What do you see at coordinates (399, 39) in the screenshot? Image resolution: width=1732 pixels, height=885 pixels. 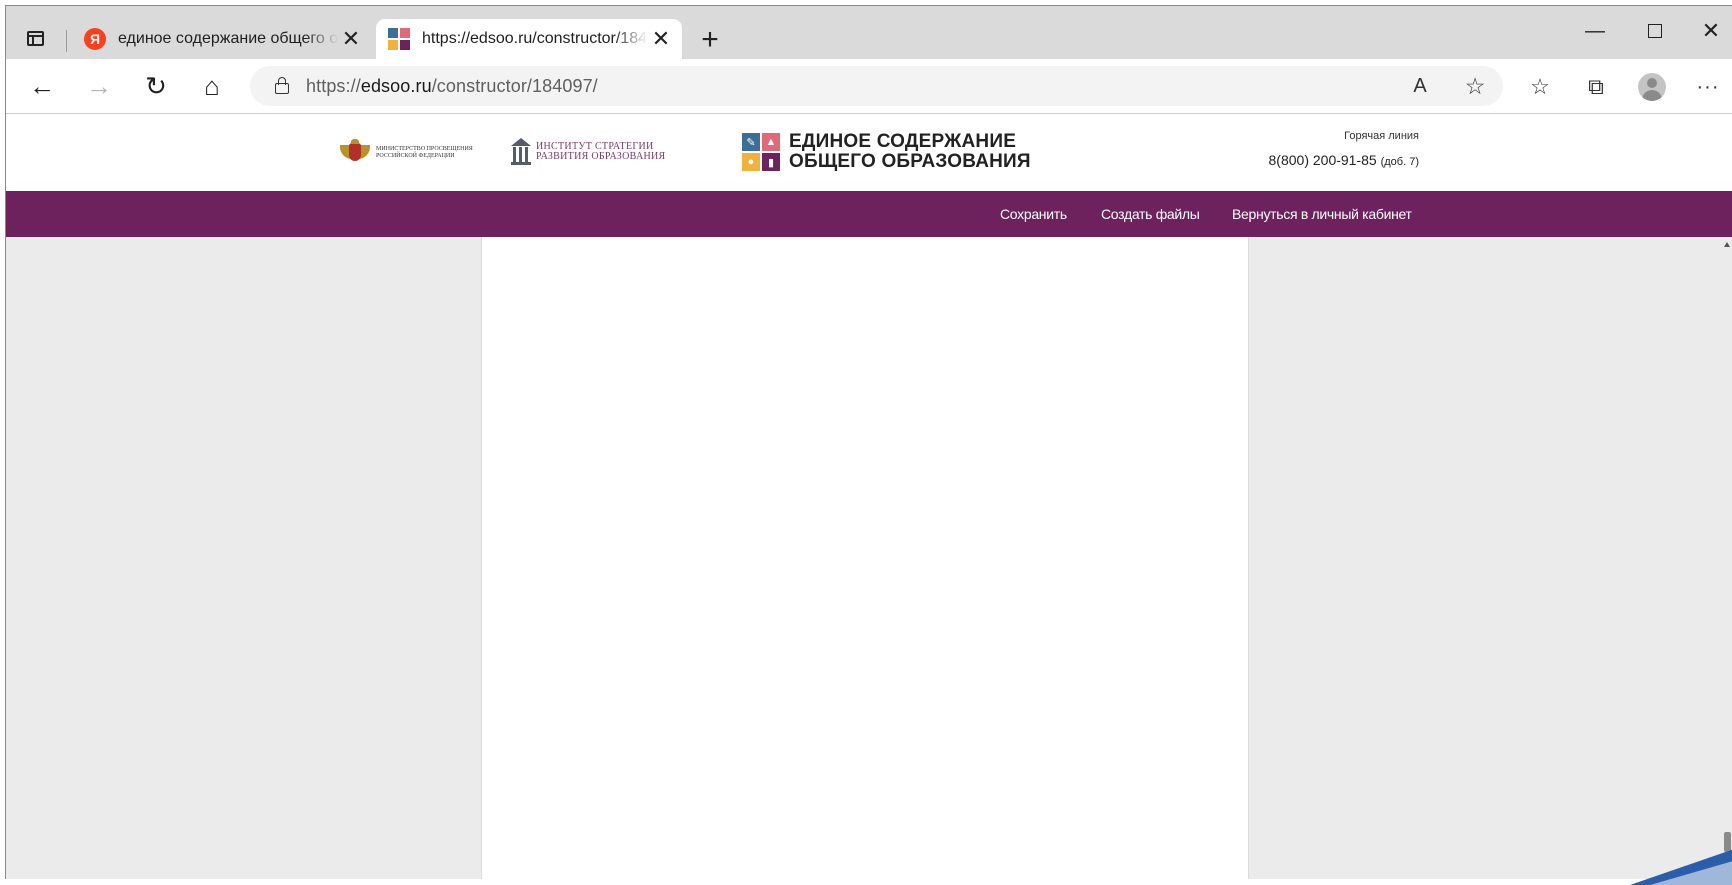 I see `edsoo-favicon-icon` at bounding box center [399, 39].